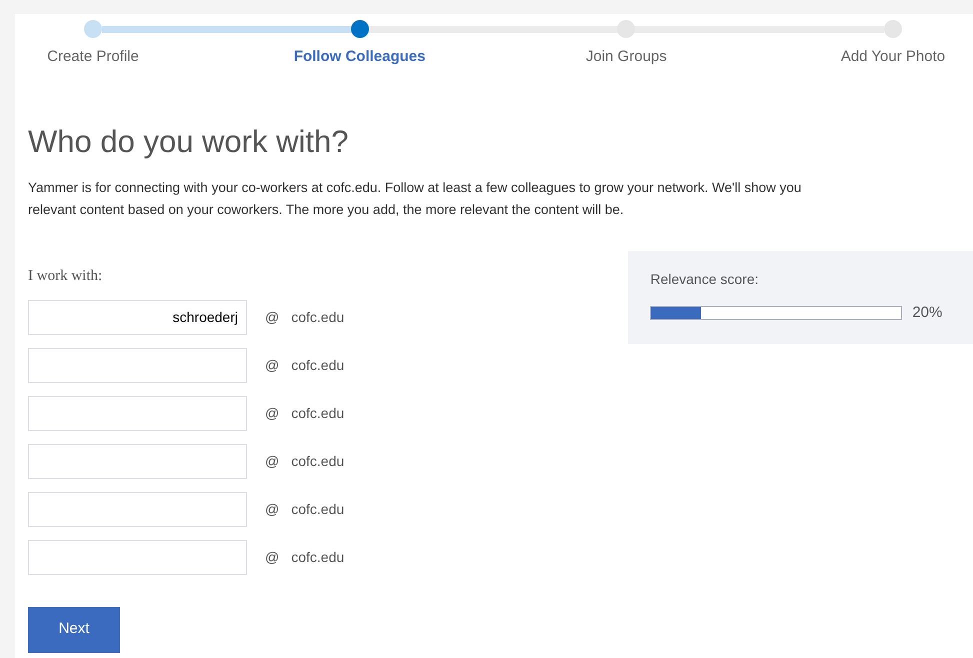 This screenshot has width=973, height=658. Describe the element at coordinates (893, 57) in the screenshot. I see `step-label: Add Your Photo` at that location.